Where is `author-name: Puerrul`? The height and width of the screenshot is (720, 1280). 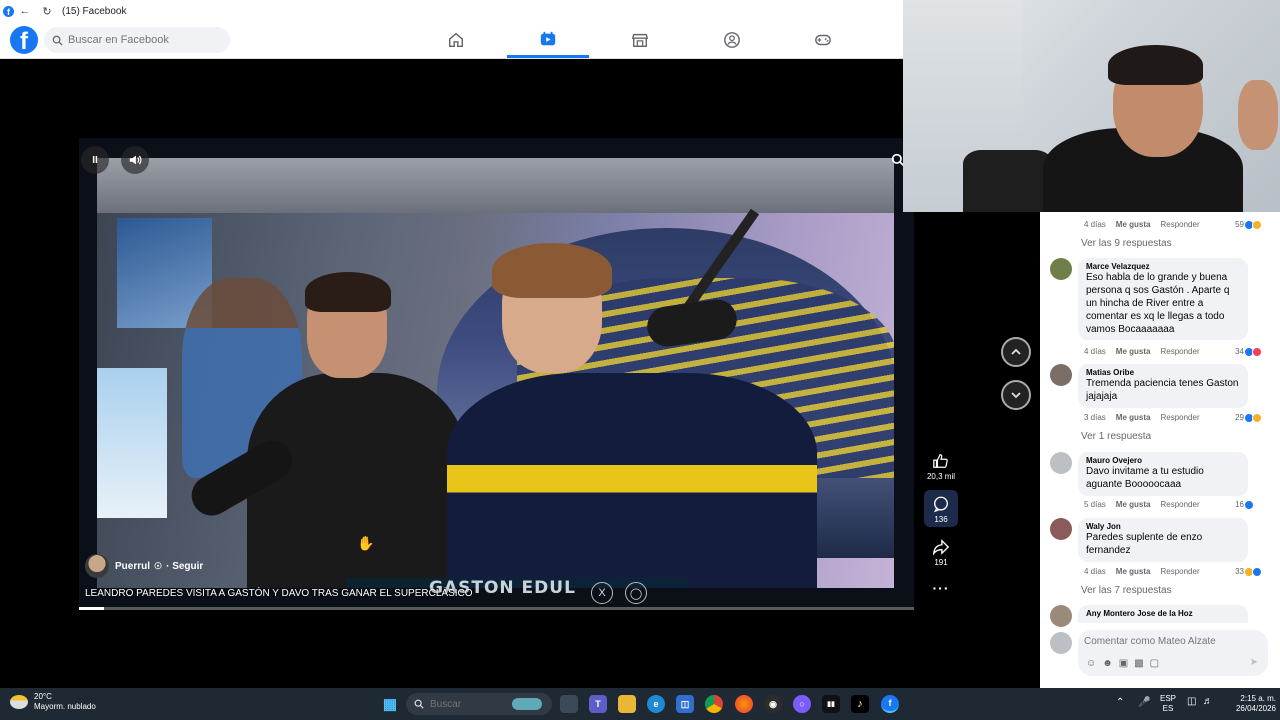 author-name: Puerrul is located at coordinates (132, 566).